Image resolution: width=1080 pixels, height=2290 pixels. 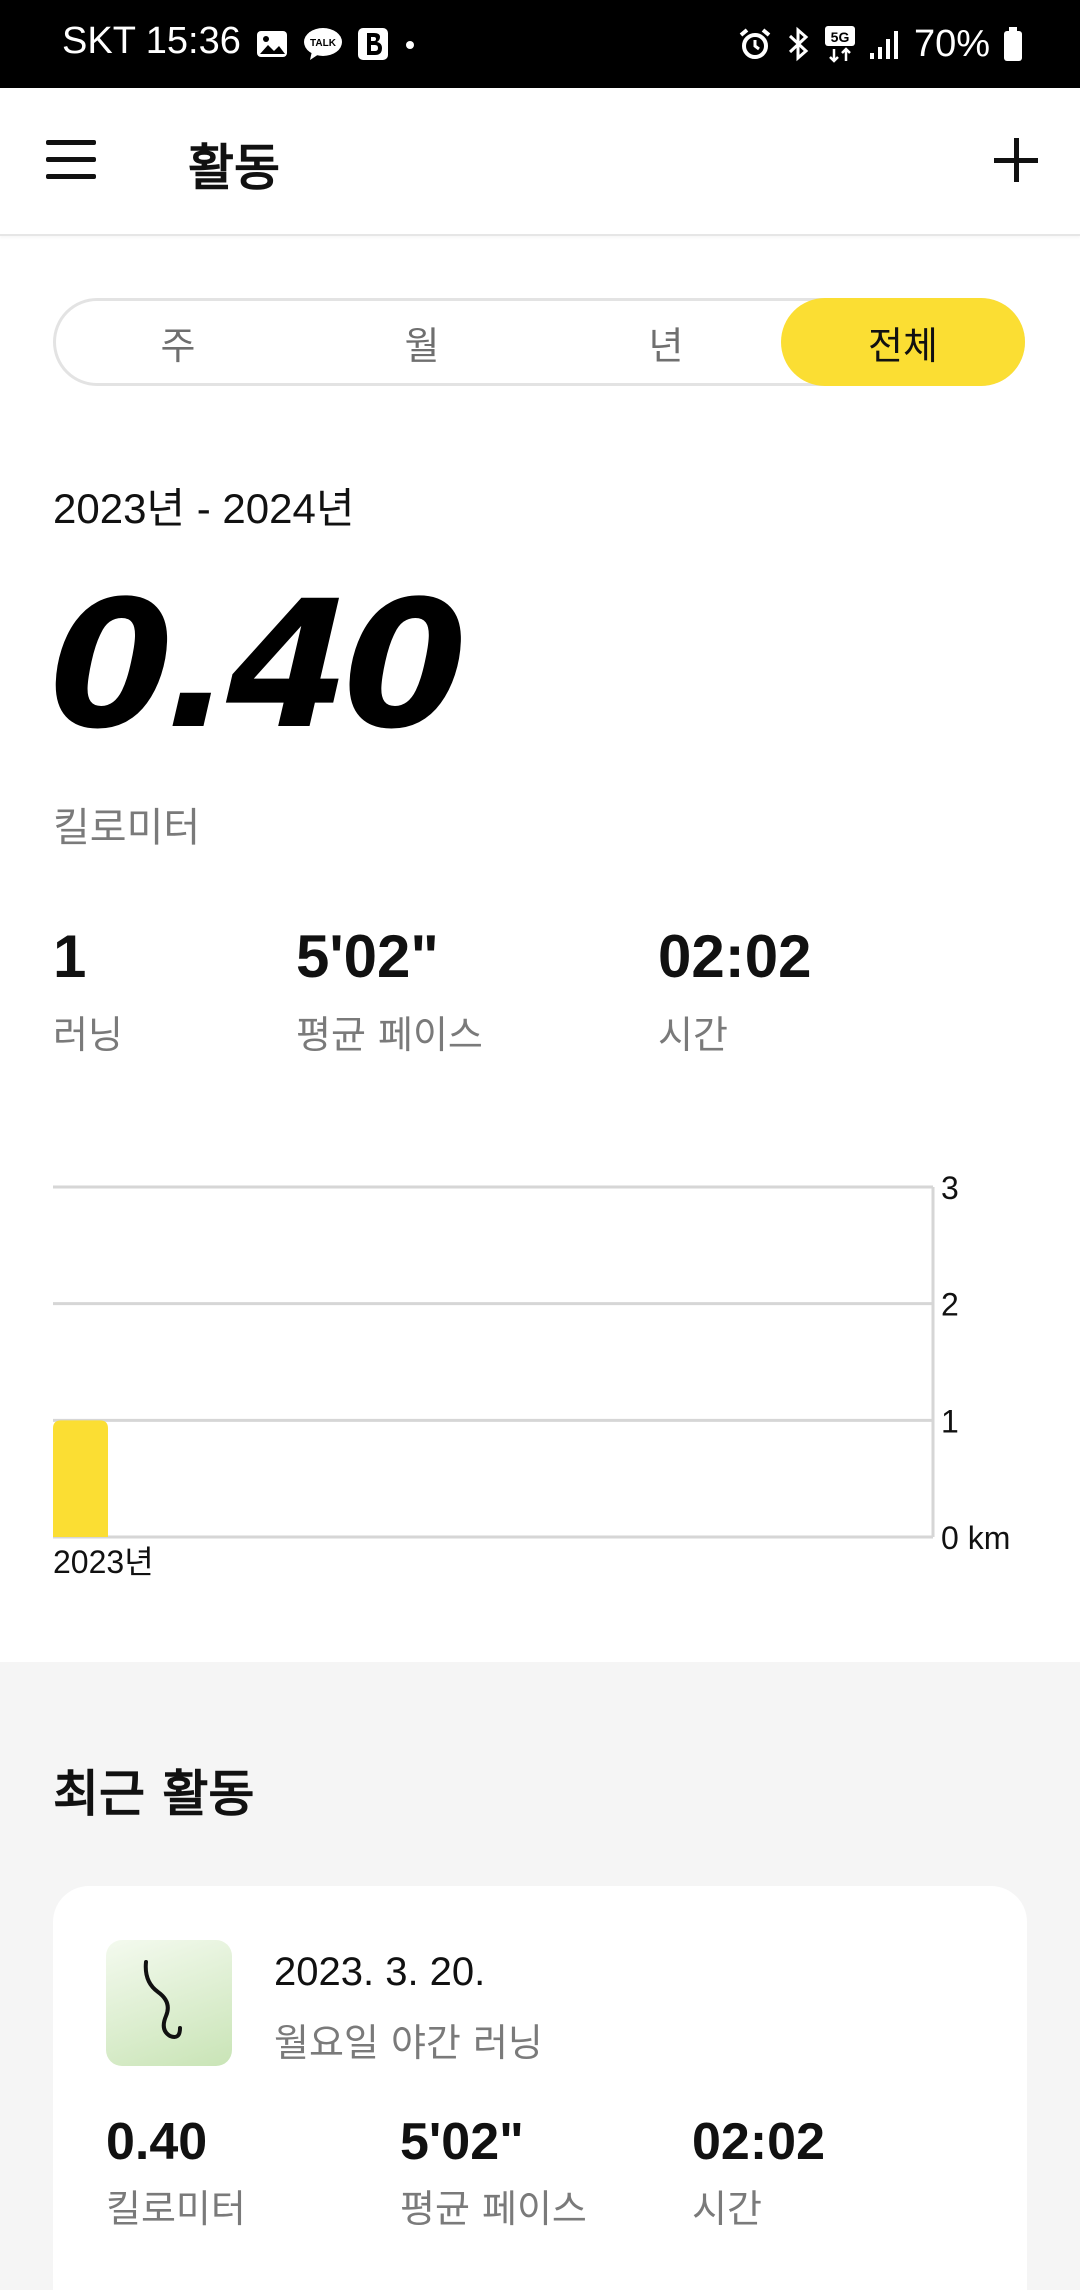 What do you see at coordinates (127, 828) in the screenshot?
I see `distance-unit: 킬로미터` at bounding box center [127, 828].